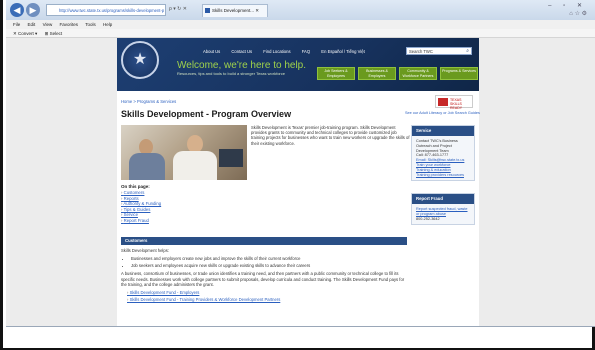  What do you see at coordinates (206, 114) in the screenshot?
I see `page-title: Skills Development - Program Overview` at bounding box center [206, 114].